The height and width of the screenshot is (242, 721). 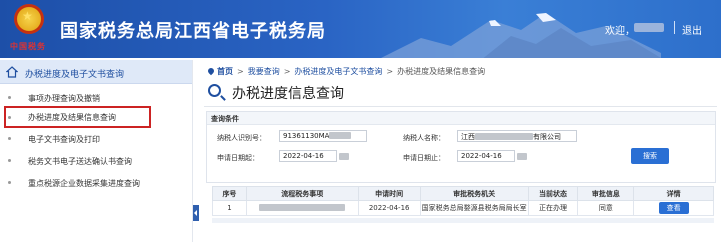 I want to click on welcome-text: 欢迎，, so click(x=620, y=31).